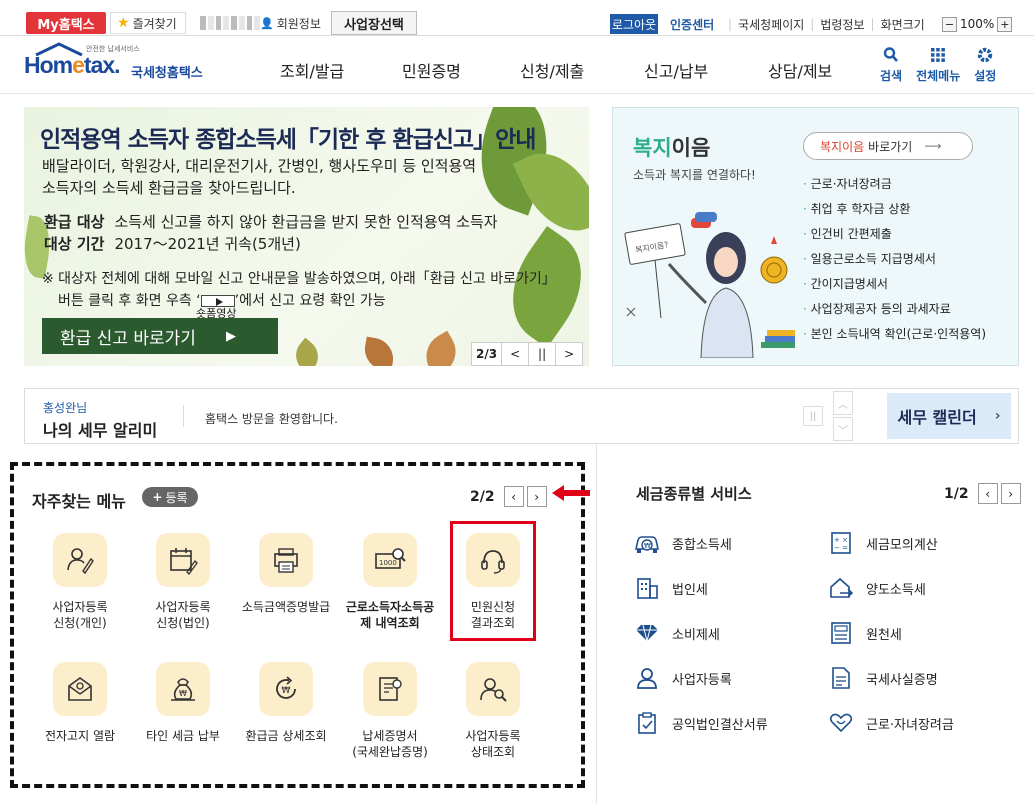  I want to click on banner-page-indicator: 2/3, so click(486, 354).